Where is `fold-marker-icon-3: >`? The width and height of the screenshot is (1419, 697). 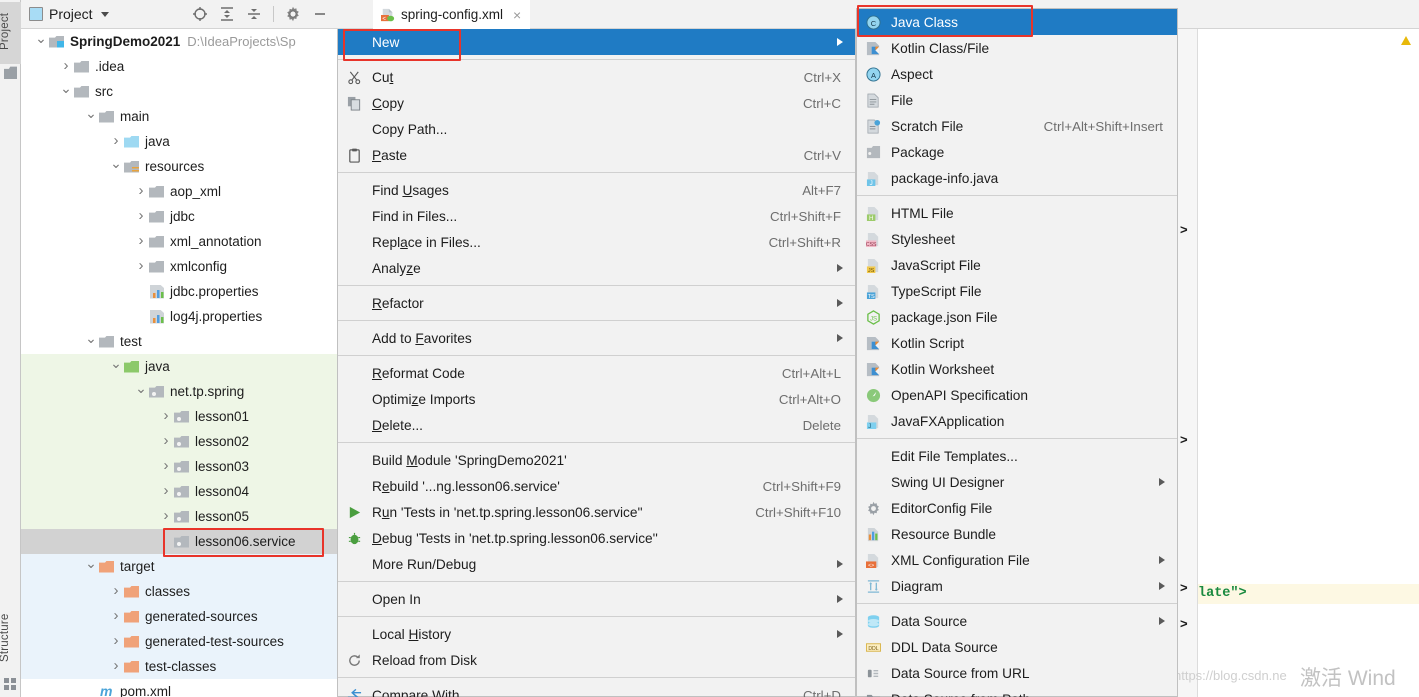
fold-marker-icon-3: > is located at coordinates (1186, 587).